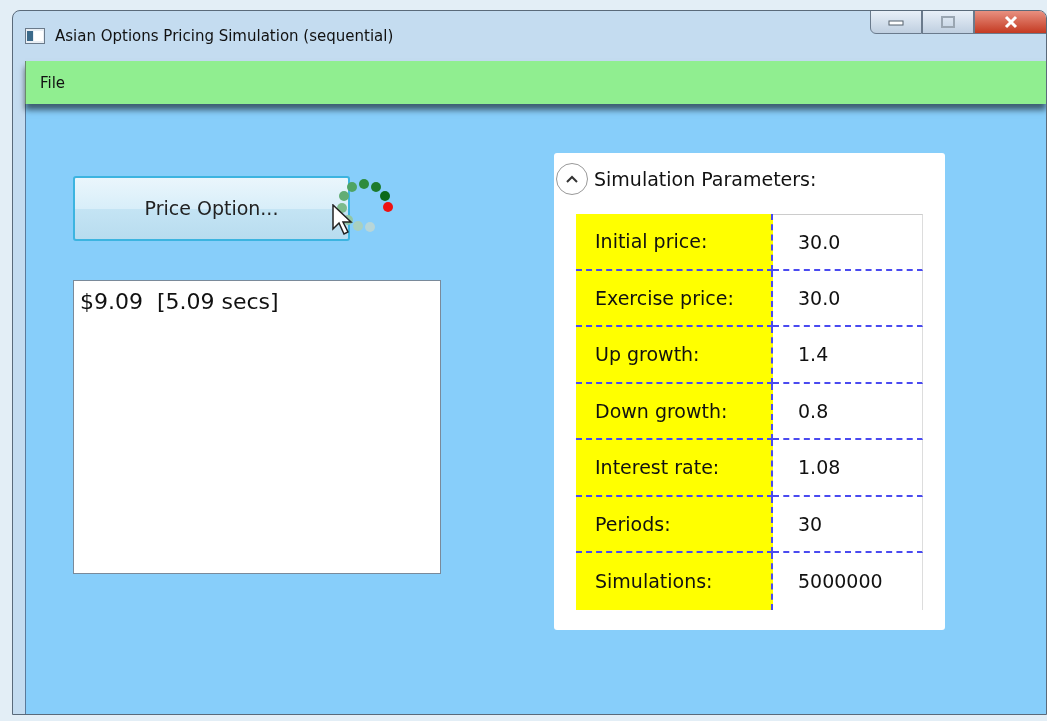 This screenshot has height=721, width=1047. I want to click on parameter-label: Periods:, so click(674, 524).